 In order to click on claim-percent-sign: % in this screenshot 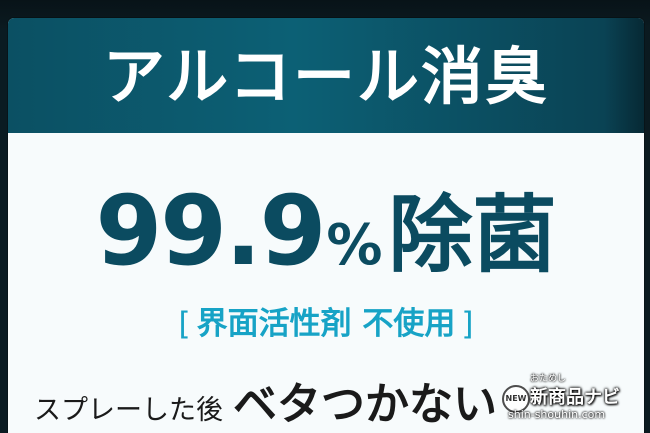, I will do `click(354, 245)`.